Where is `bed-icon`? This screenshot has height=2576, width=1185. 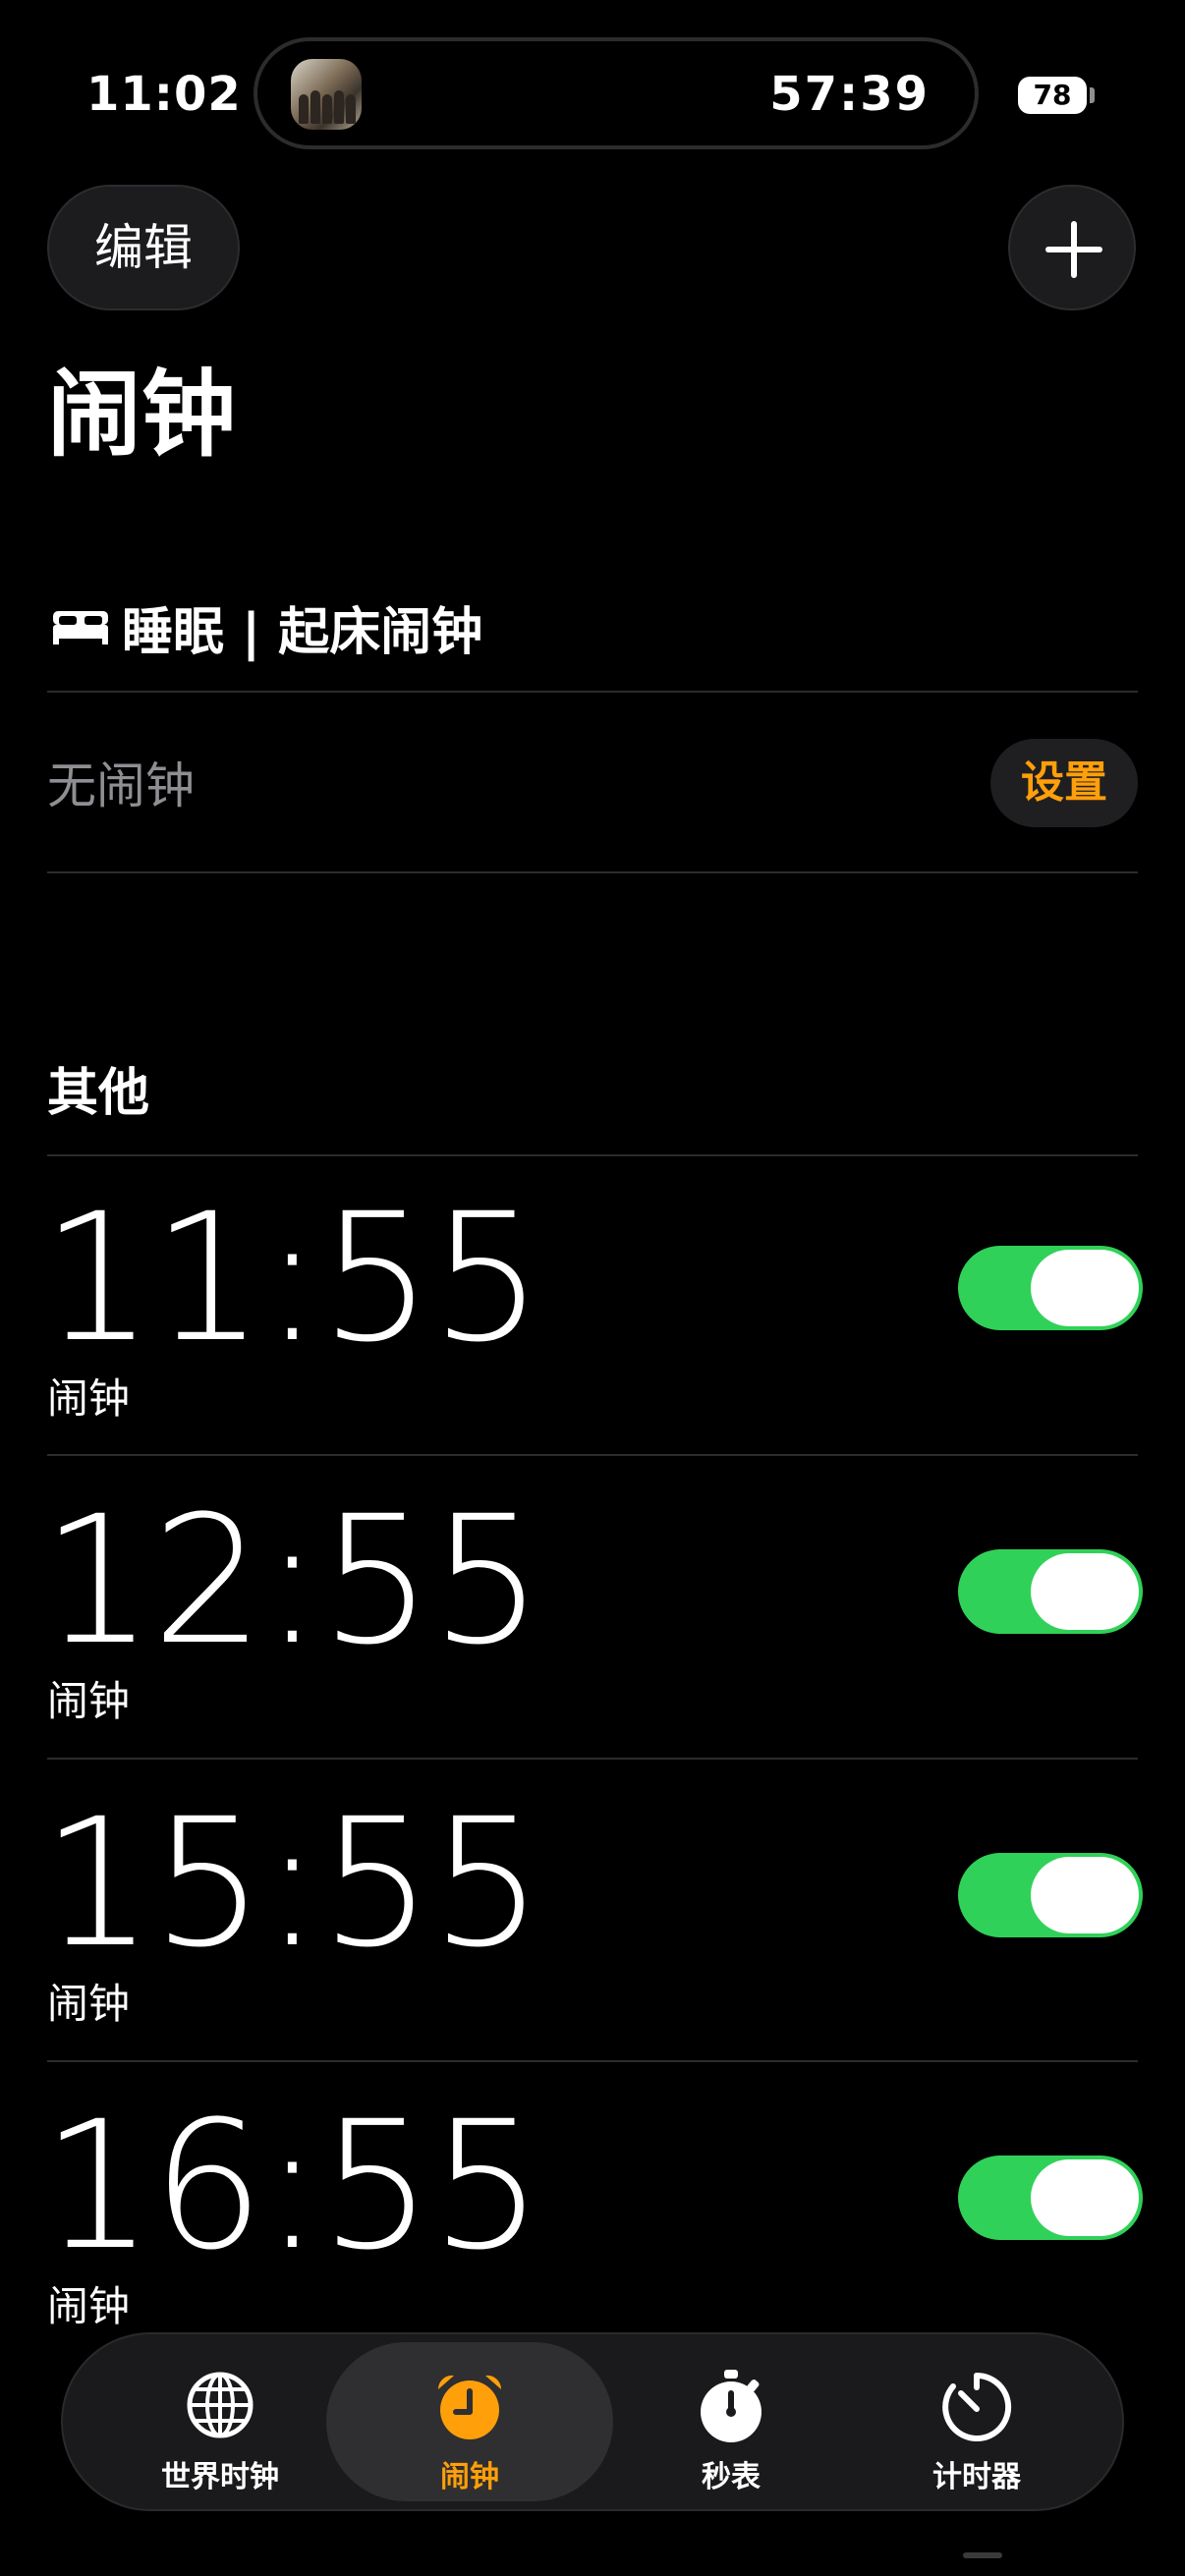
bed-icon is located at coordinates (81, 627).